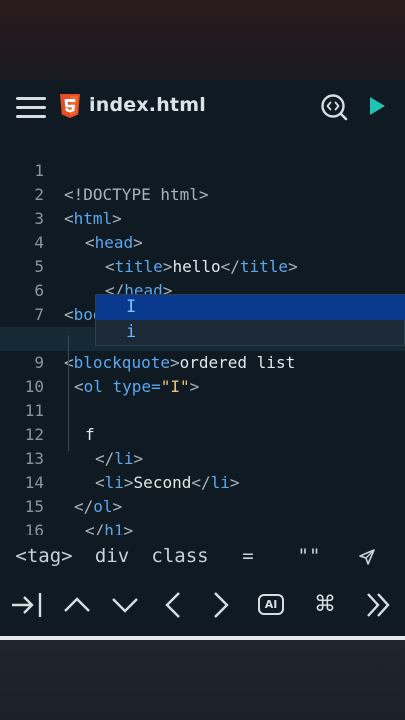  I want to click on code-line: 2 <html>, so click(202, 193).